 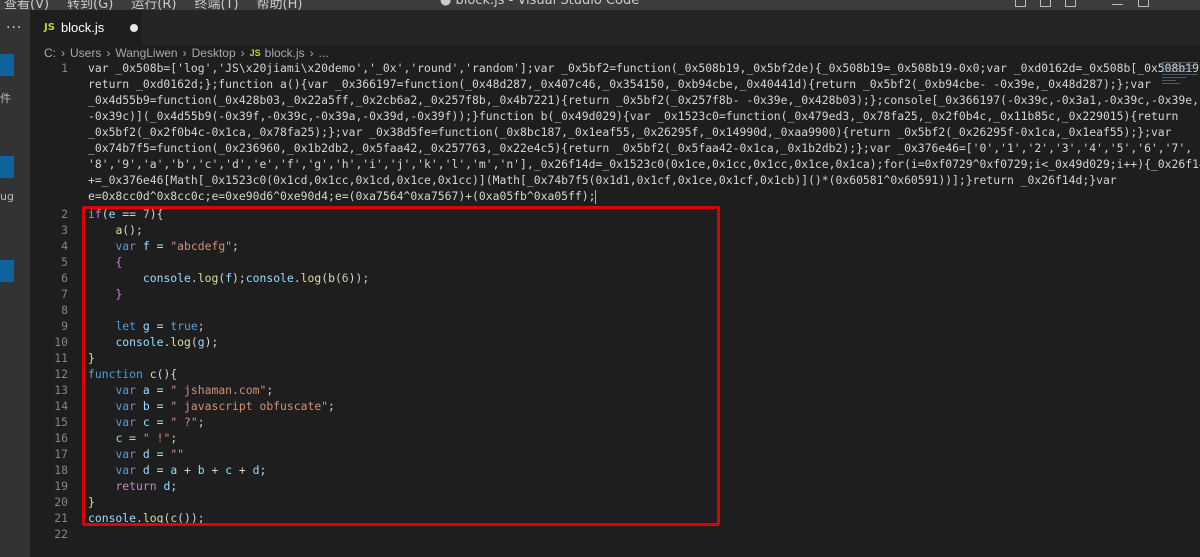 I want to click on line-number: 13, so click(x=61, y=390).